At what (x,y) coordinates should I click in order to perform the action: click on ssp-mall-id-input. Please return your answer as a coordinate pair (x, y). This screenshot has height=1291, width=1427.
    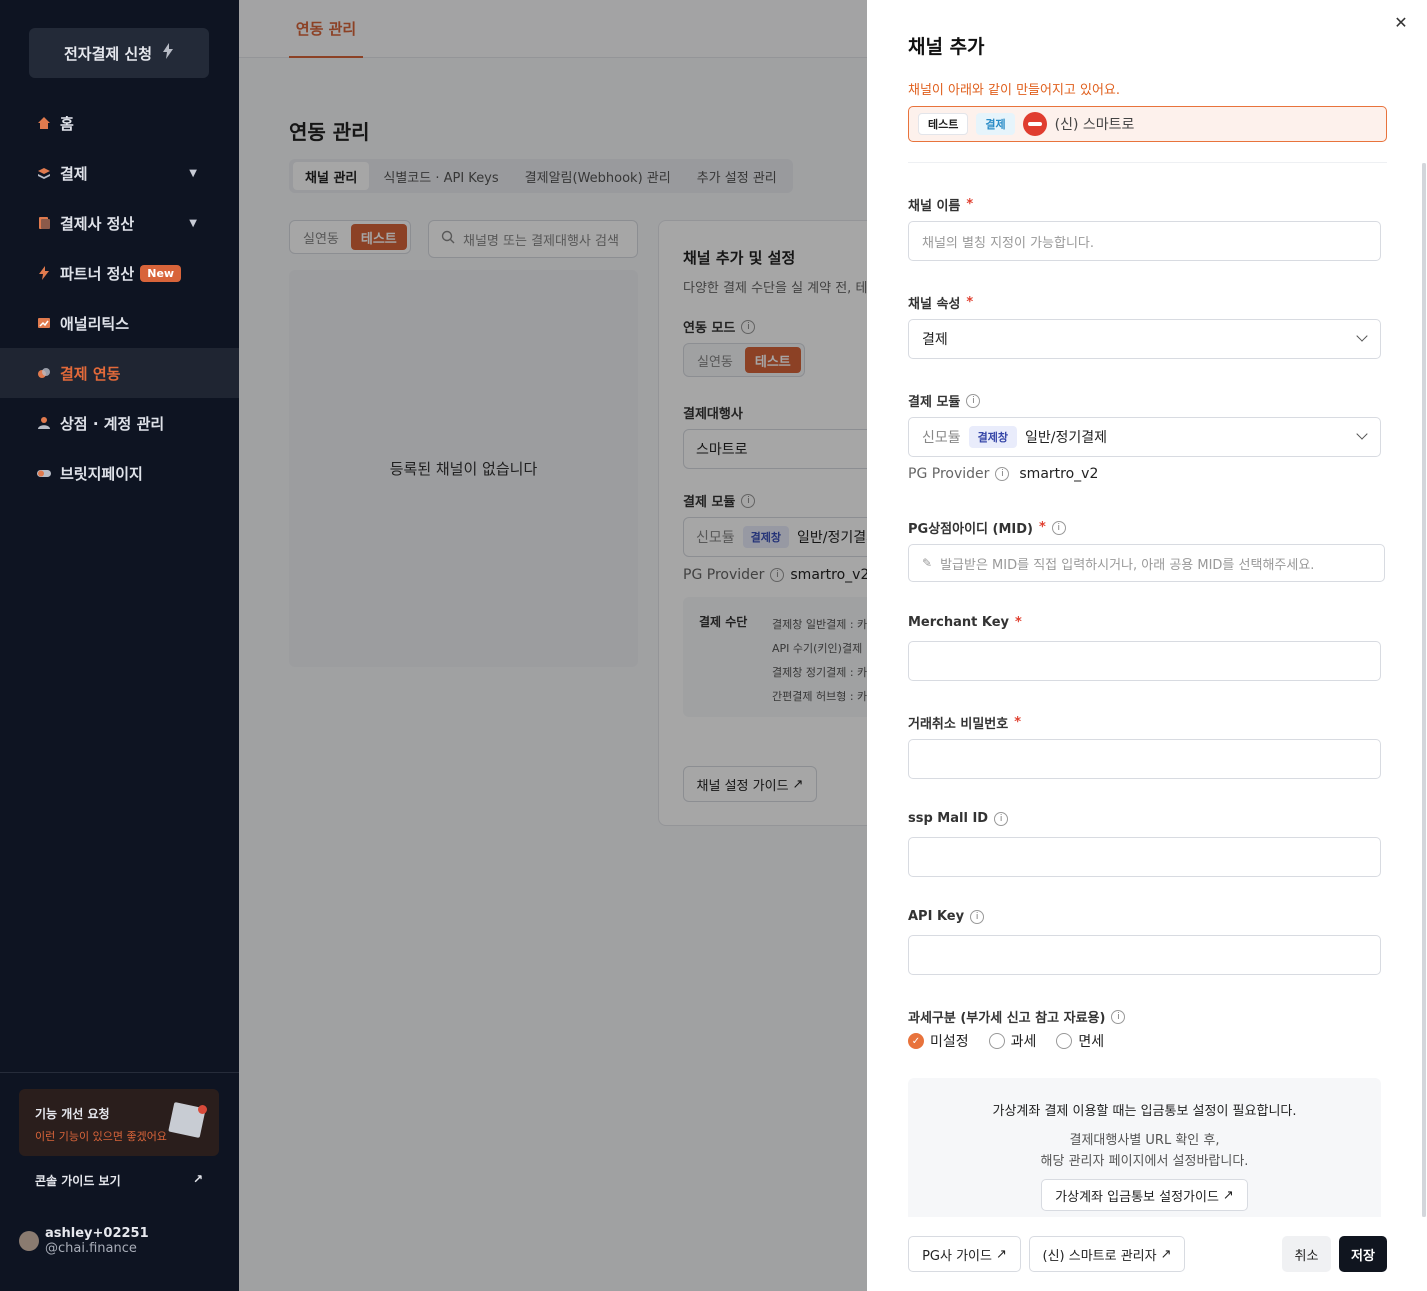
    Looking at the image, I should click on (1144, 857).